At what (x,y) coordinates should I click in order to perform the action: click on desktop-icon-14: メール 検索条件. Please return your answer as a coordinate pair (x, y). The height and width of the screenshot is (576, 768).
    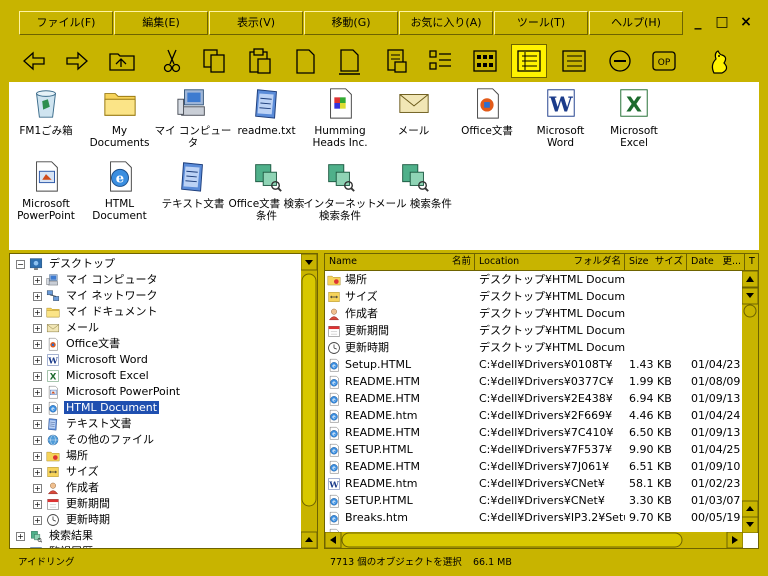
    Looking at the image, I should click on (414, 184).